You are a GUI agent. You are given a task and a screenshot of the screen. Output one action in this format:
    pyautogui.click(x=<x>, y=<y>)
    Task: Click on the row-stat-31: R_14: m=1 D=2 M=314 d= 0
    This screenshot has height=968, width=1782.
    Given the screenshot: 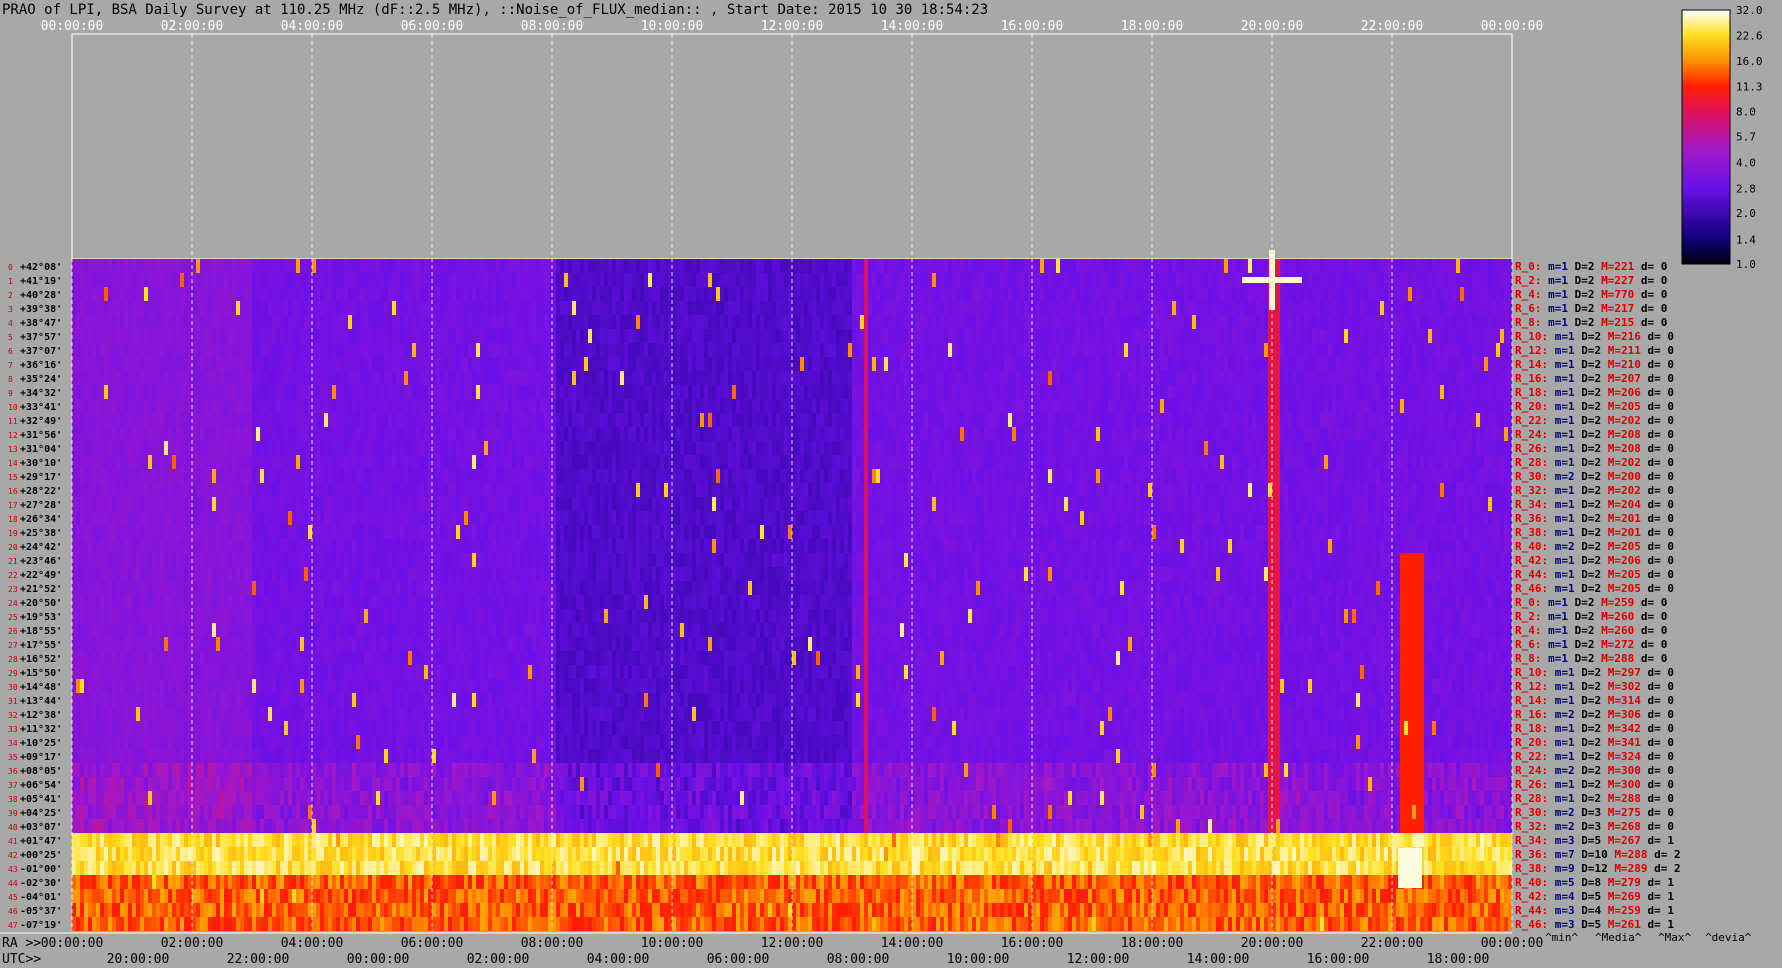 What is the action you would take?
    pyautogui.click(x=1594, y=700)
    